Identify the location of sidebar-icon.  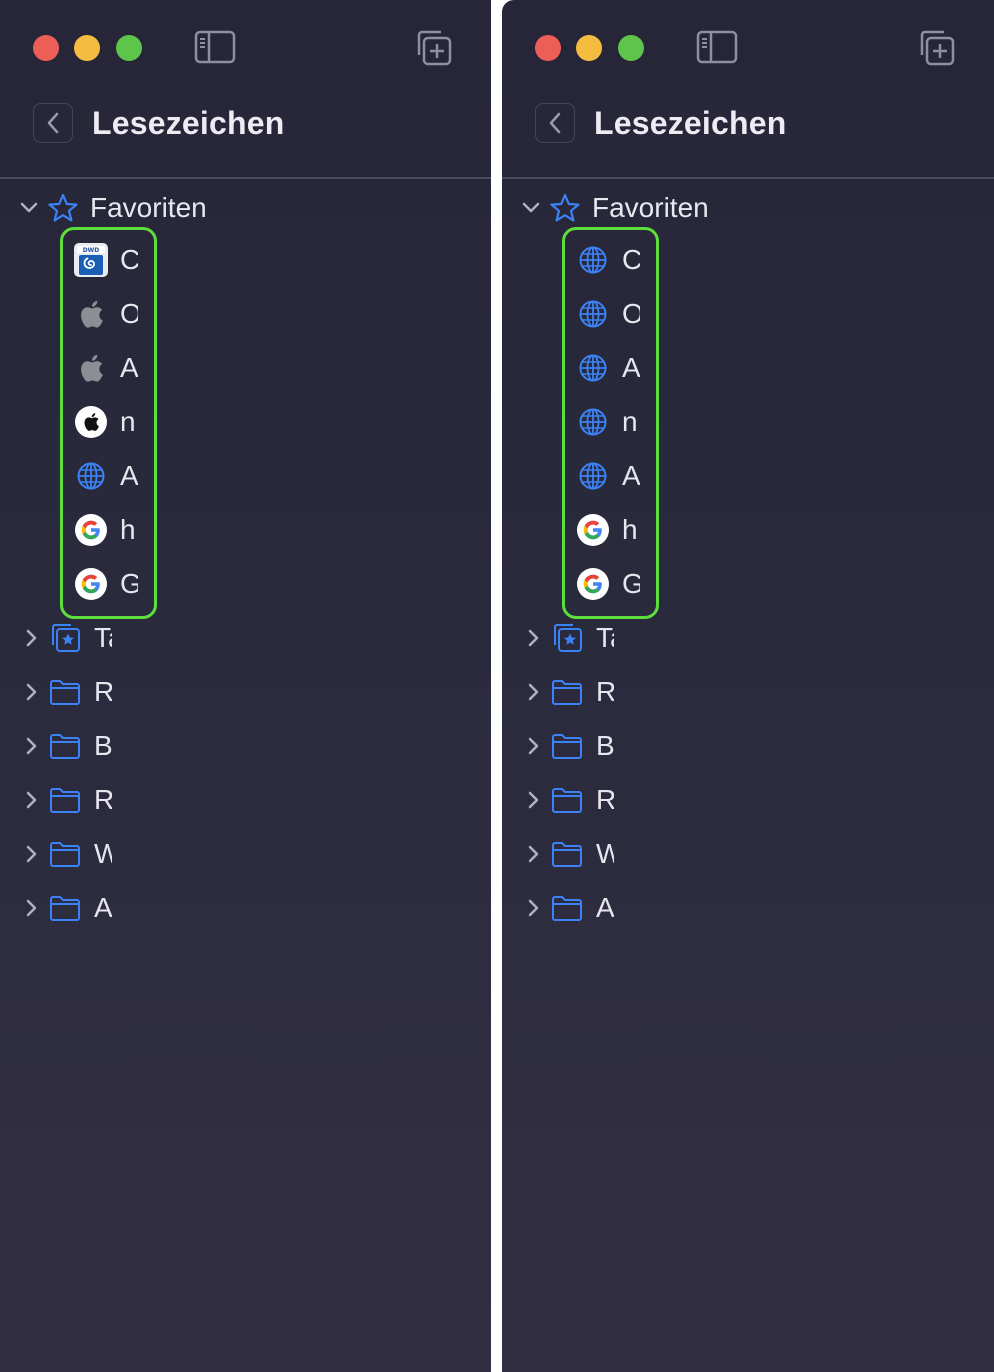
(717, 47).